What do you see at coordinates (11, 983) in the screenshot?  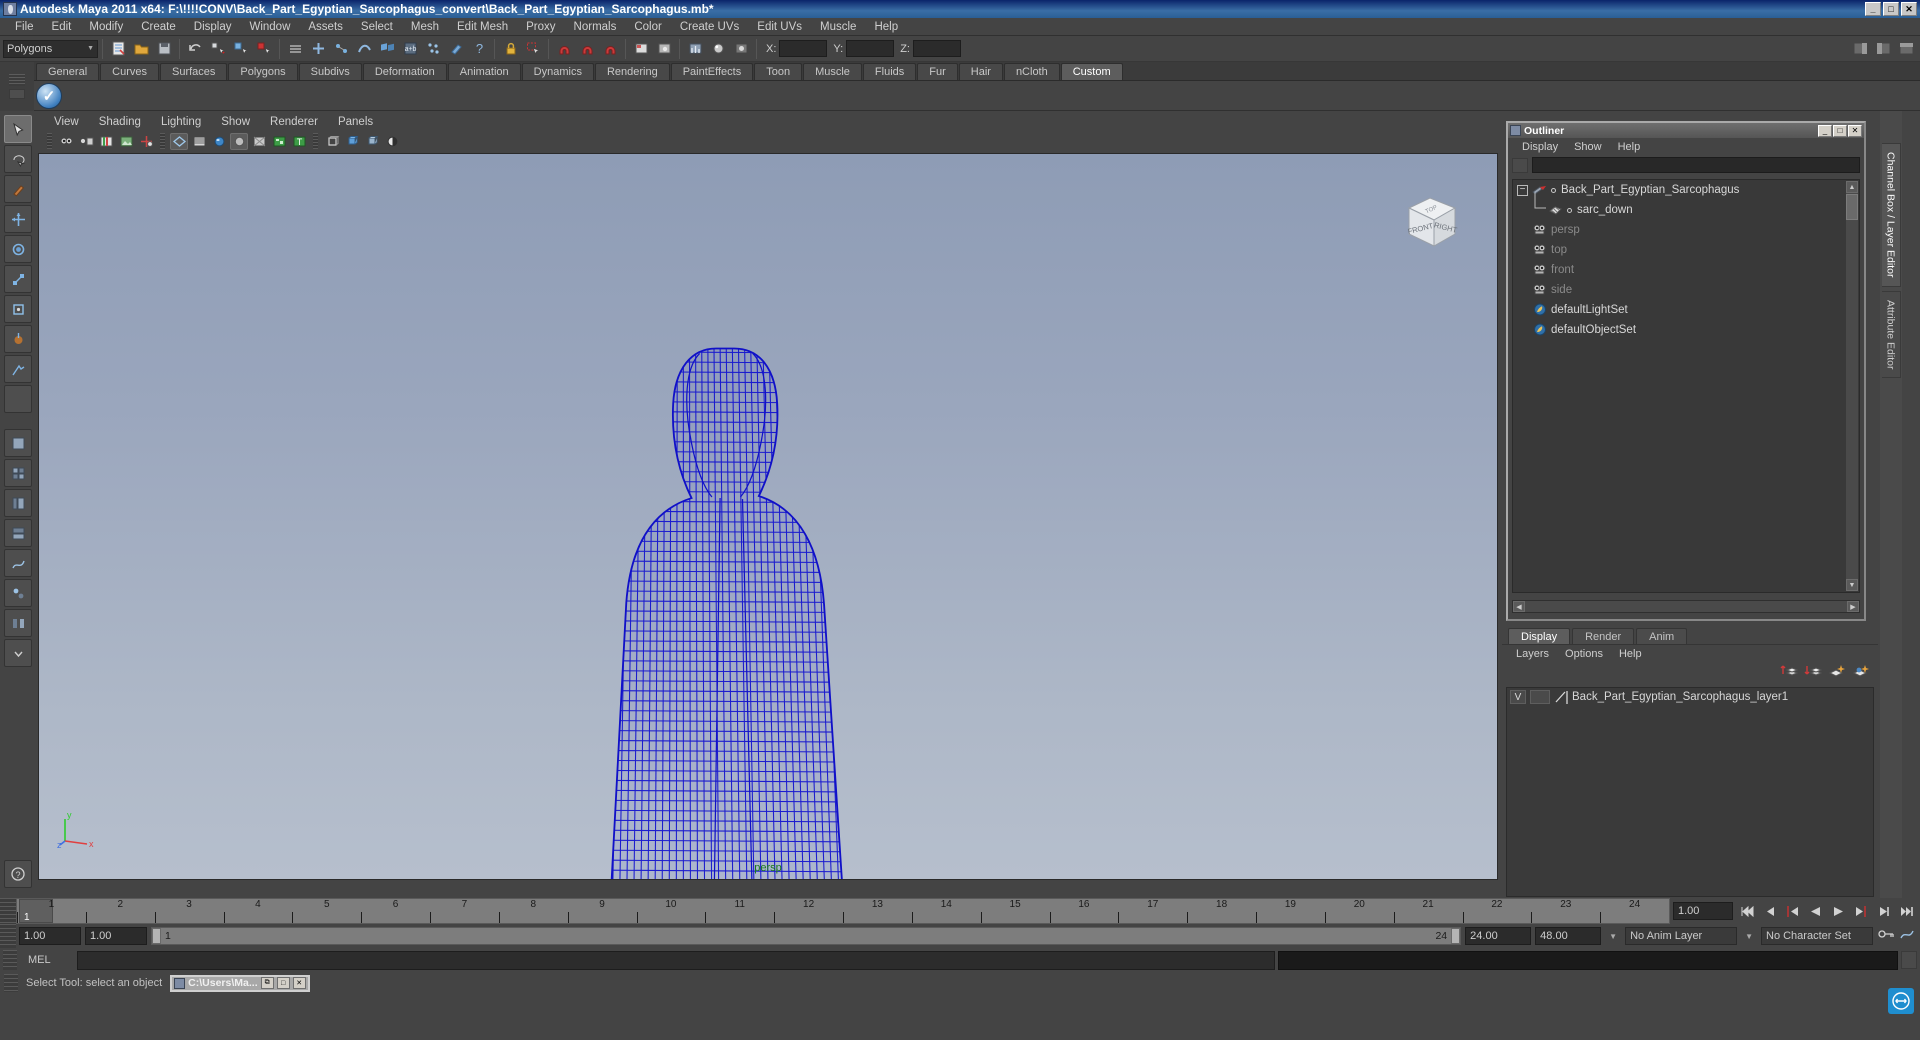 I see `help-line-grip` at bounding box center [11, 983].